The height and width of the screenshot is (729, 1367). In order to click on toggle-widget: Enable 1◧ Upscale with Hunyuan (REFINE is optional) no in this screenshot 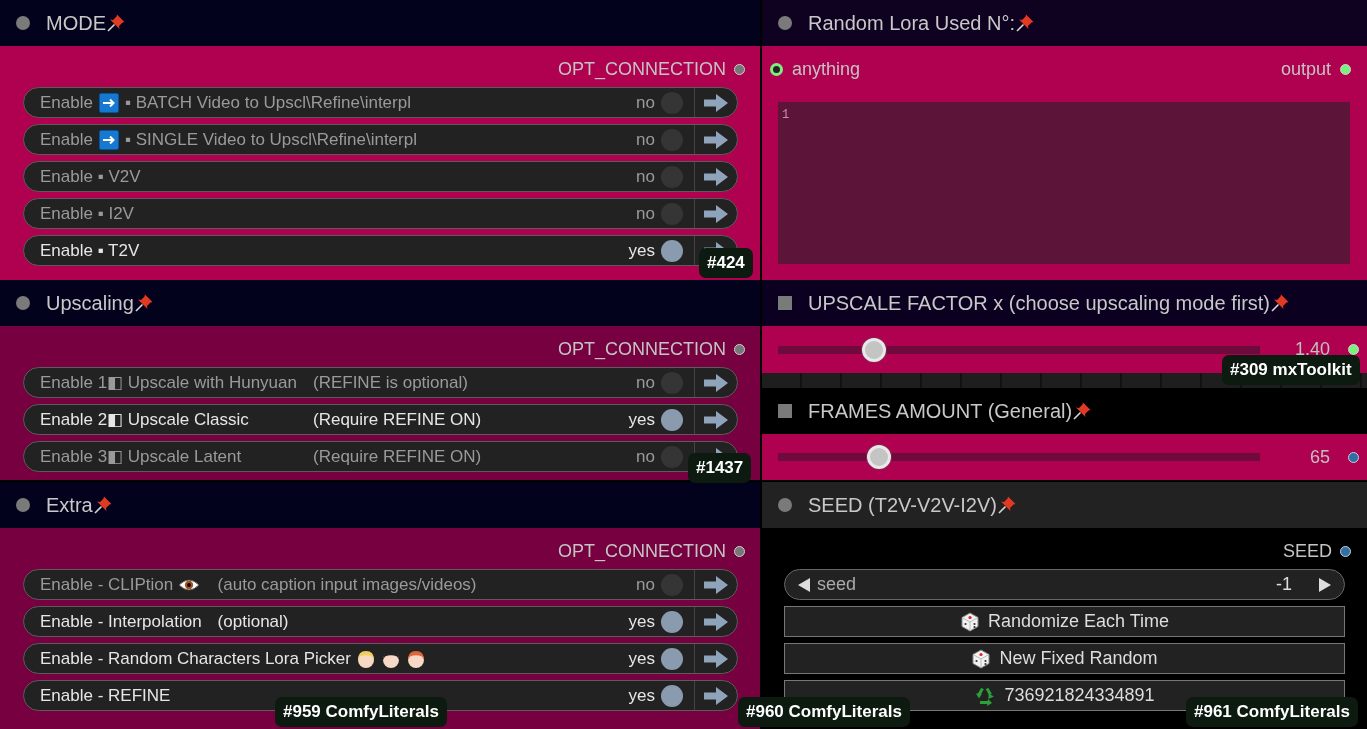, I will do `click(380, 382)`.